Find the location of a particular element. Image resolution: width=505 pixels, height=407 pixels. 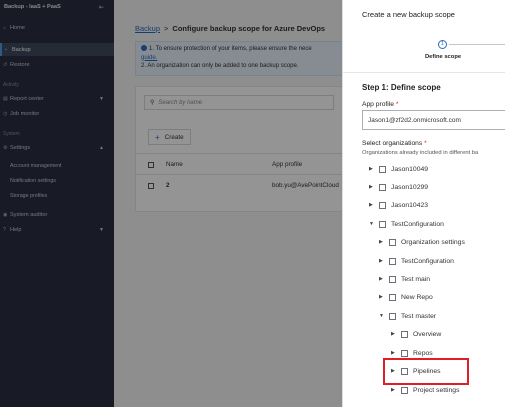

tree-item-organization-settings: ▶ Organization settings is located at coordinates (422, 242).